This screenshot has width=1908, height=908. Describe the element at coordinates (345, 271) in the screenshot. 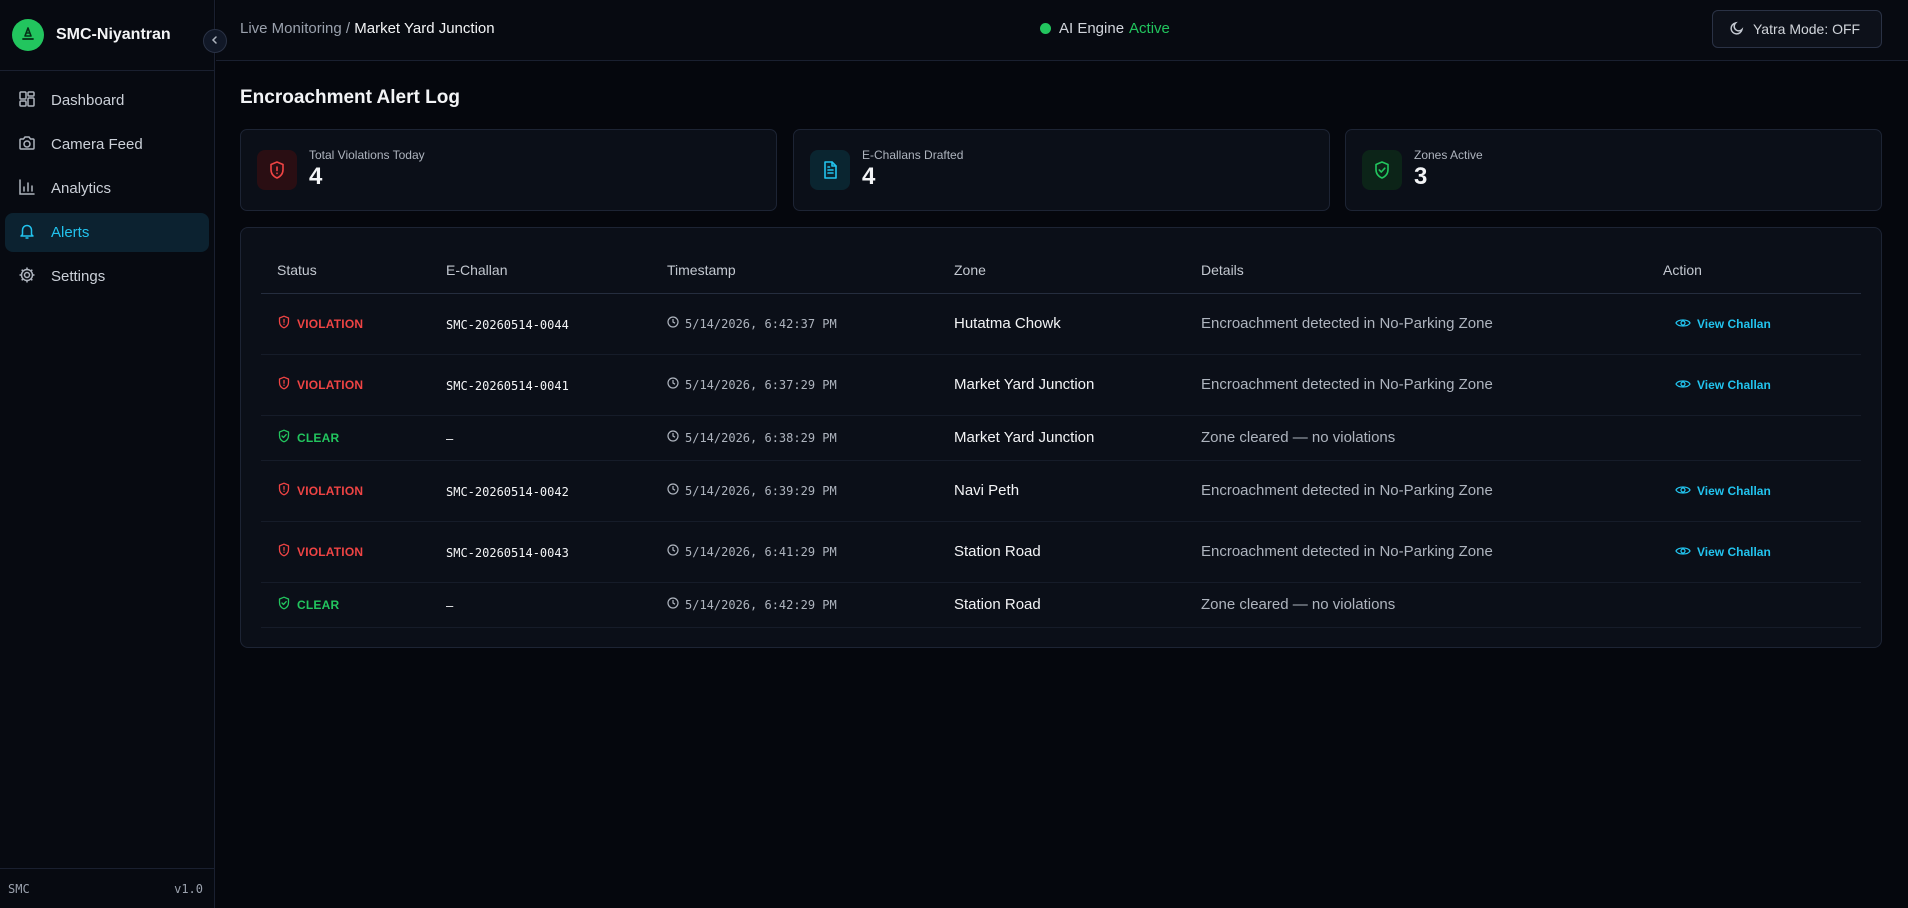

I see `column-header-status: Status` at that location.